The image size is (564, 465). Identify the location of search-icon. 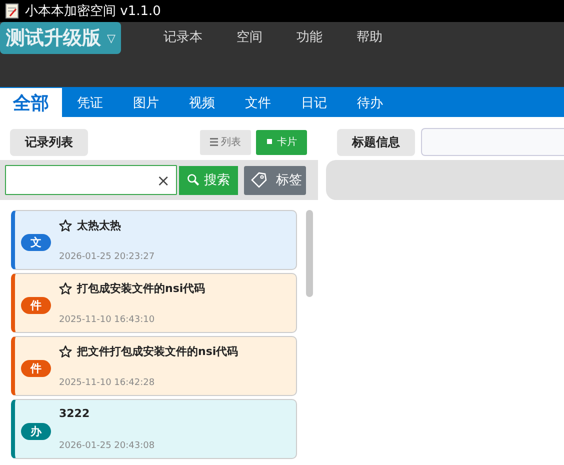
(193, 180).